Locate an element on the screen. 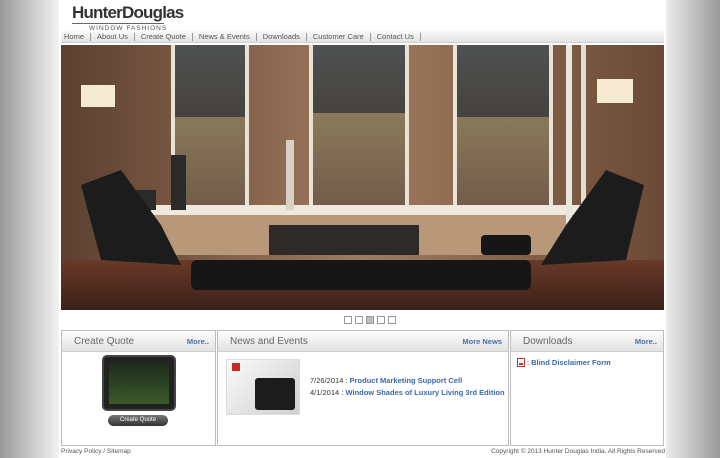 This screenshot has height=458, width=720. download-link-blind-disclaimer: Blind Disclaimer Form is located at coordinates (571, 362).